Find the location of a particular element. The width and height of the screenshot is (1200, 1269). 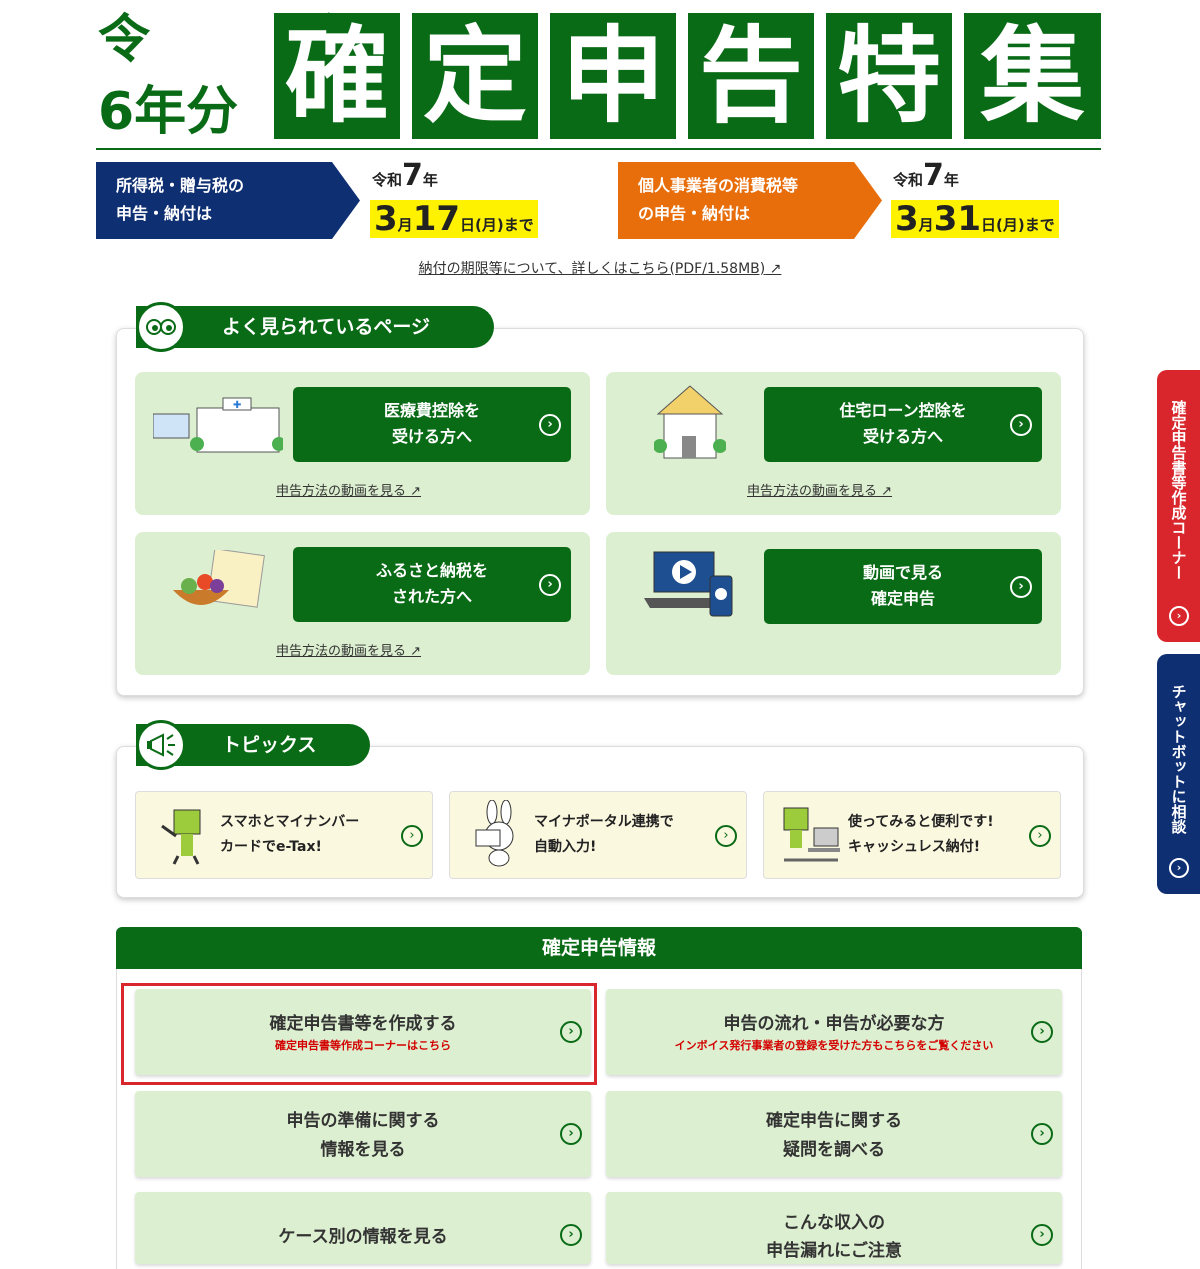

deadline-label-line1: 所得税・贈与税の is located at coordinates (180, 185).